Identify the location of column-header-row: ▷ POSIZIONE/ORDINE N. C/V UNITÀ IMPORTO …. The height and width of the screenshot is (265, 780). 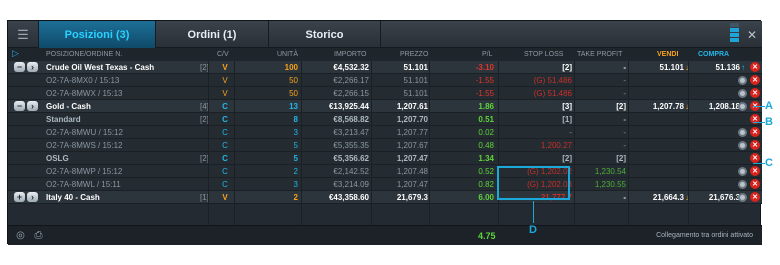
(385, 54).